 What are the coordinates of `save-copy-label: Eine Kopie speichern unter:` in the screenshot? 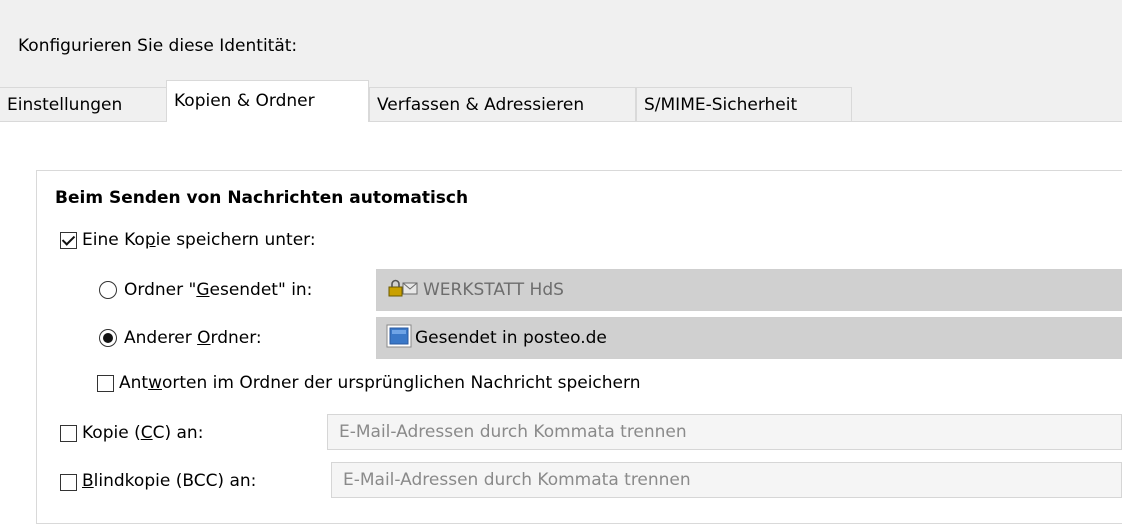 It's located at (199, 240).